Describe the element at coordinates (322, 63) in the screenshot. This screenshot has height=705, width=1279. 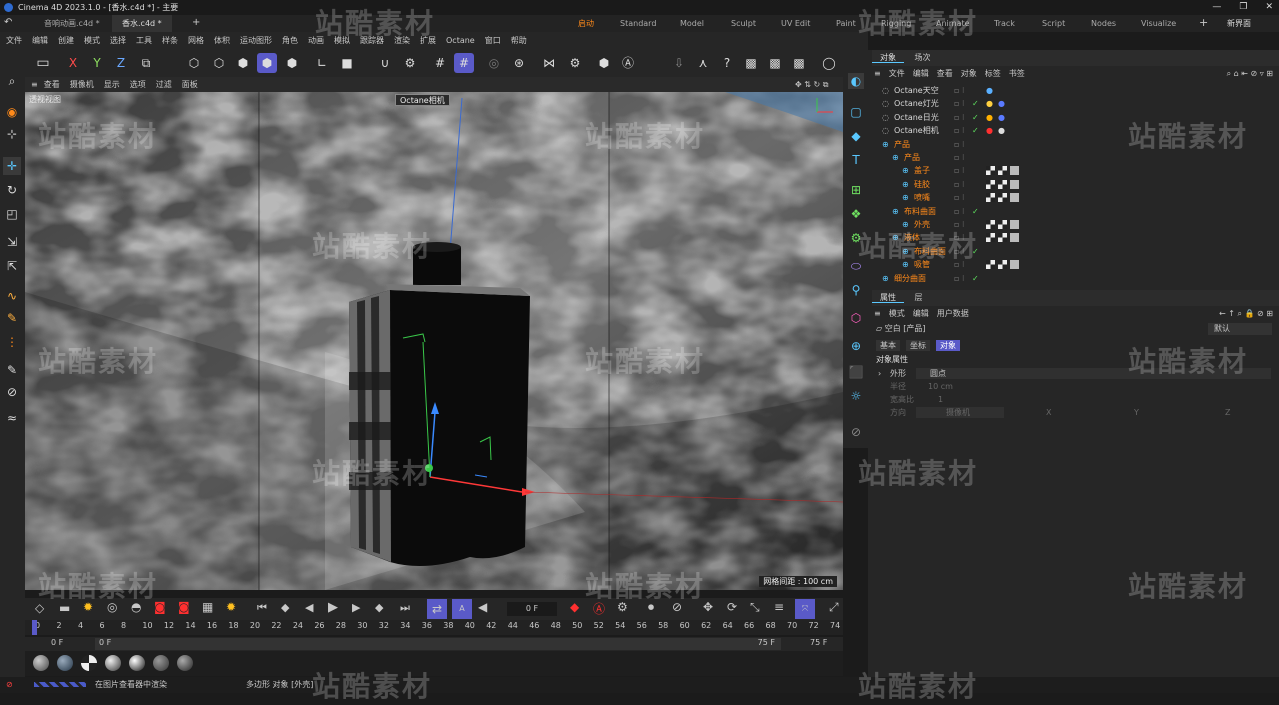
I see `axis-mode-icon: ∟` at that location.